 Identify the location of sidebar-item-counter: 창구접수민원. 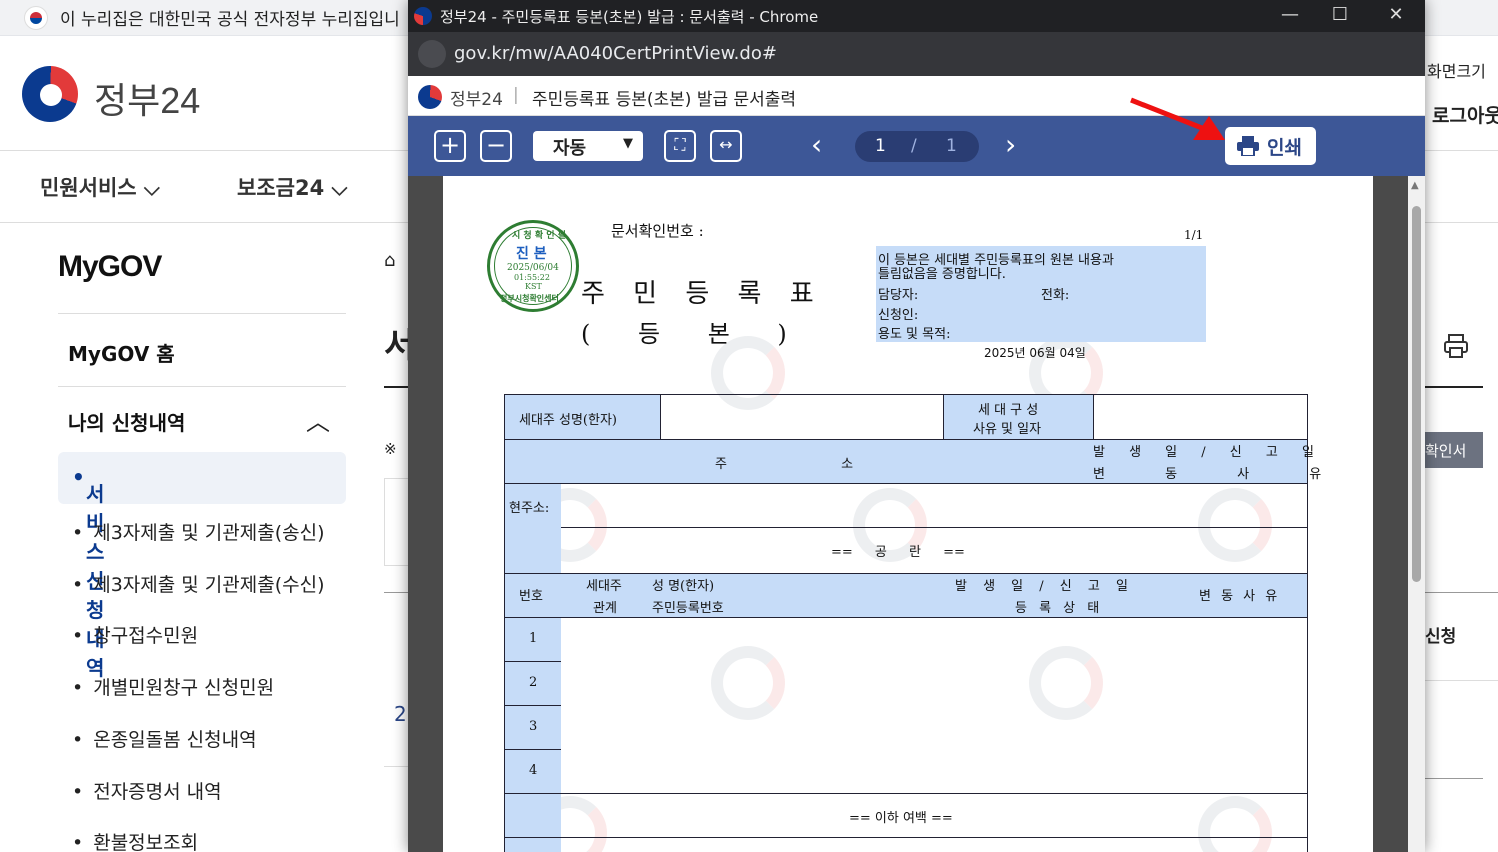
(135, 634).